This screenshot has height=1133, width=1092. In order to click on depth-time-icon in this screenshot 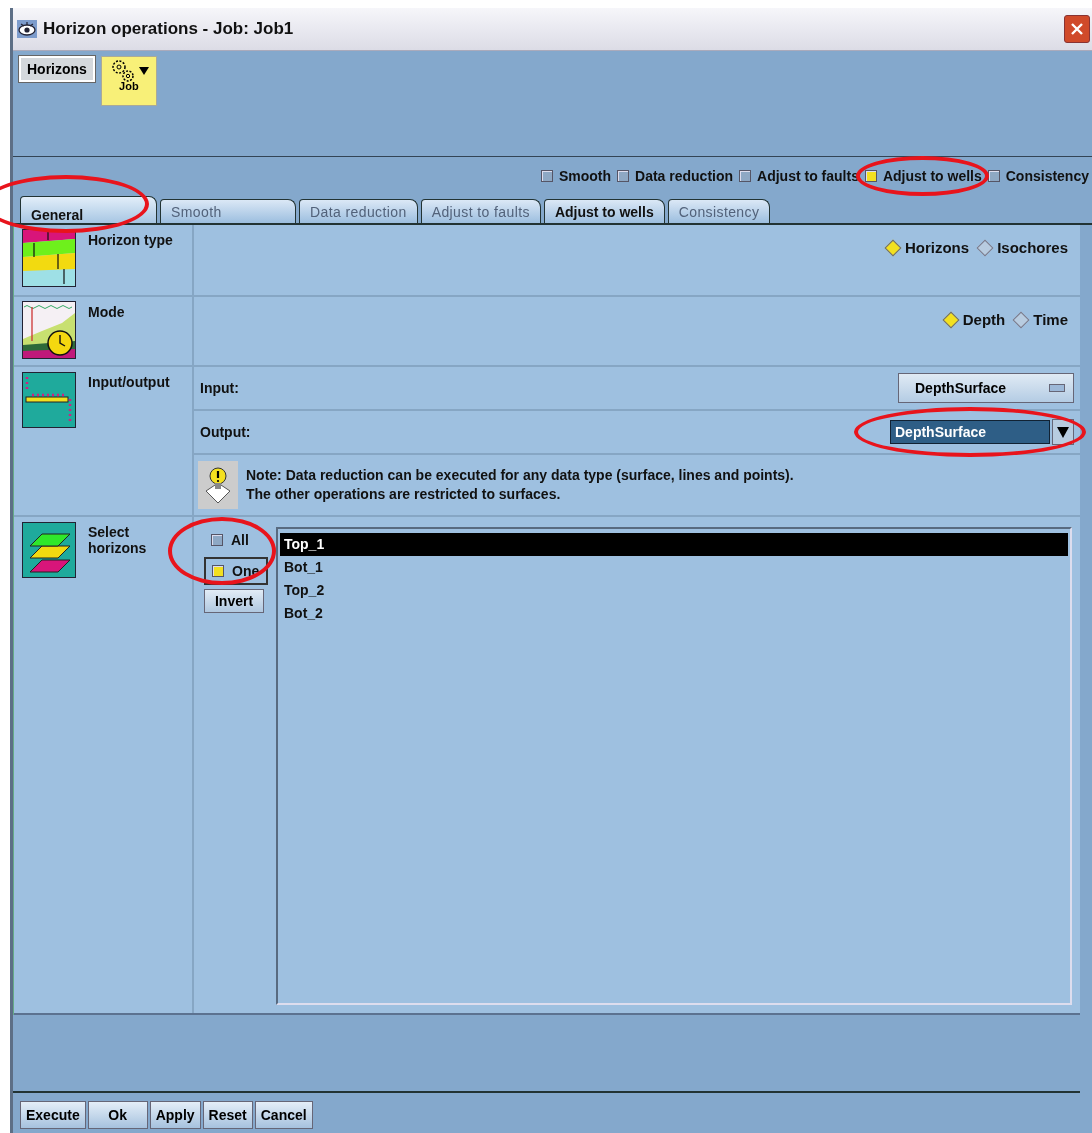, I will do `click(49, 330)`.